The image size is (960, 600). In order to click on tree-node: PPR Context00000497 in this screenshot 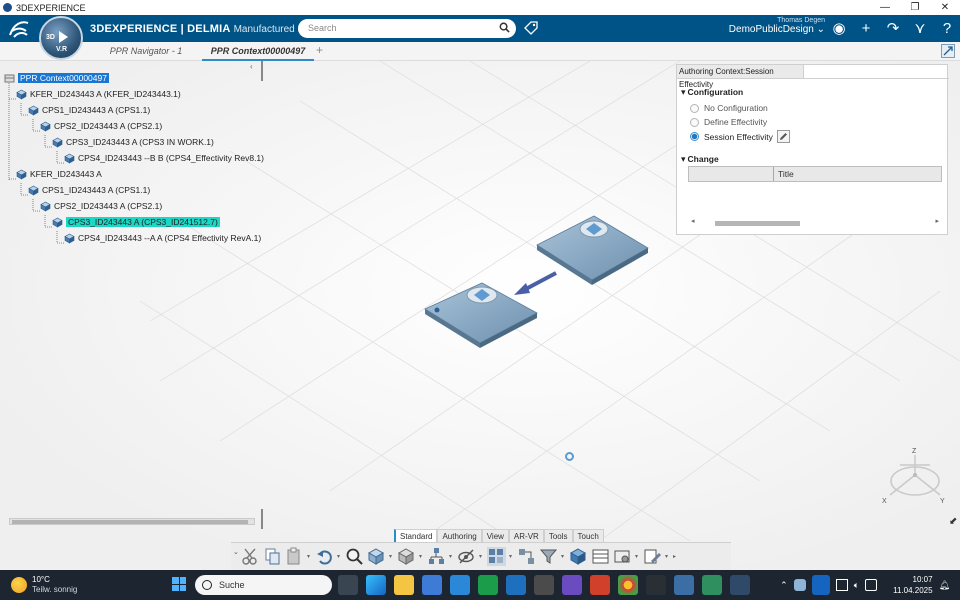, I will do `click(56, 78)`.